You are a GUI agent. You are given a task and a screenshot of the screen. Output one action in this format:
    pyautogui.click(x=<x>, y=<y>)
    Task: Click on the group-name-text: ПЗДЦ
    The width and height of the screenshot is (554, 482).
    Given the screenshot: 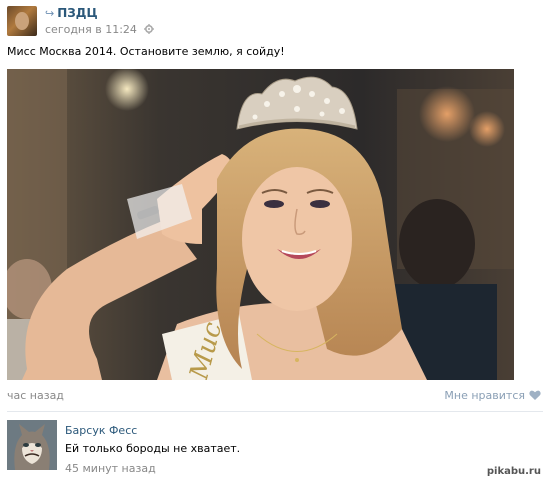 What is the action you would take?
    pyautogui.click(x=77, y=13)
    